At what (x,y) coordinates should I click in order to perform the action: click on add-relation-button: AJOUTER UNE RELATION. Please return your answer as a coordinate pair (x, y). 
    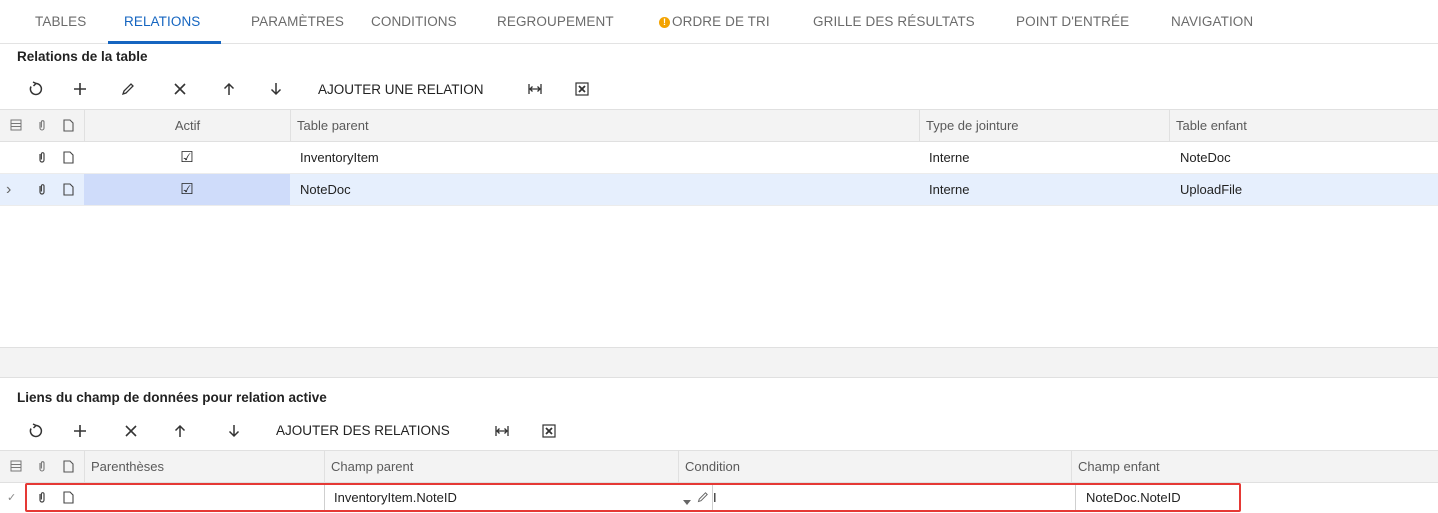
    Looking at the image, I should click on (401, 89).